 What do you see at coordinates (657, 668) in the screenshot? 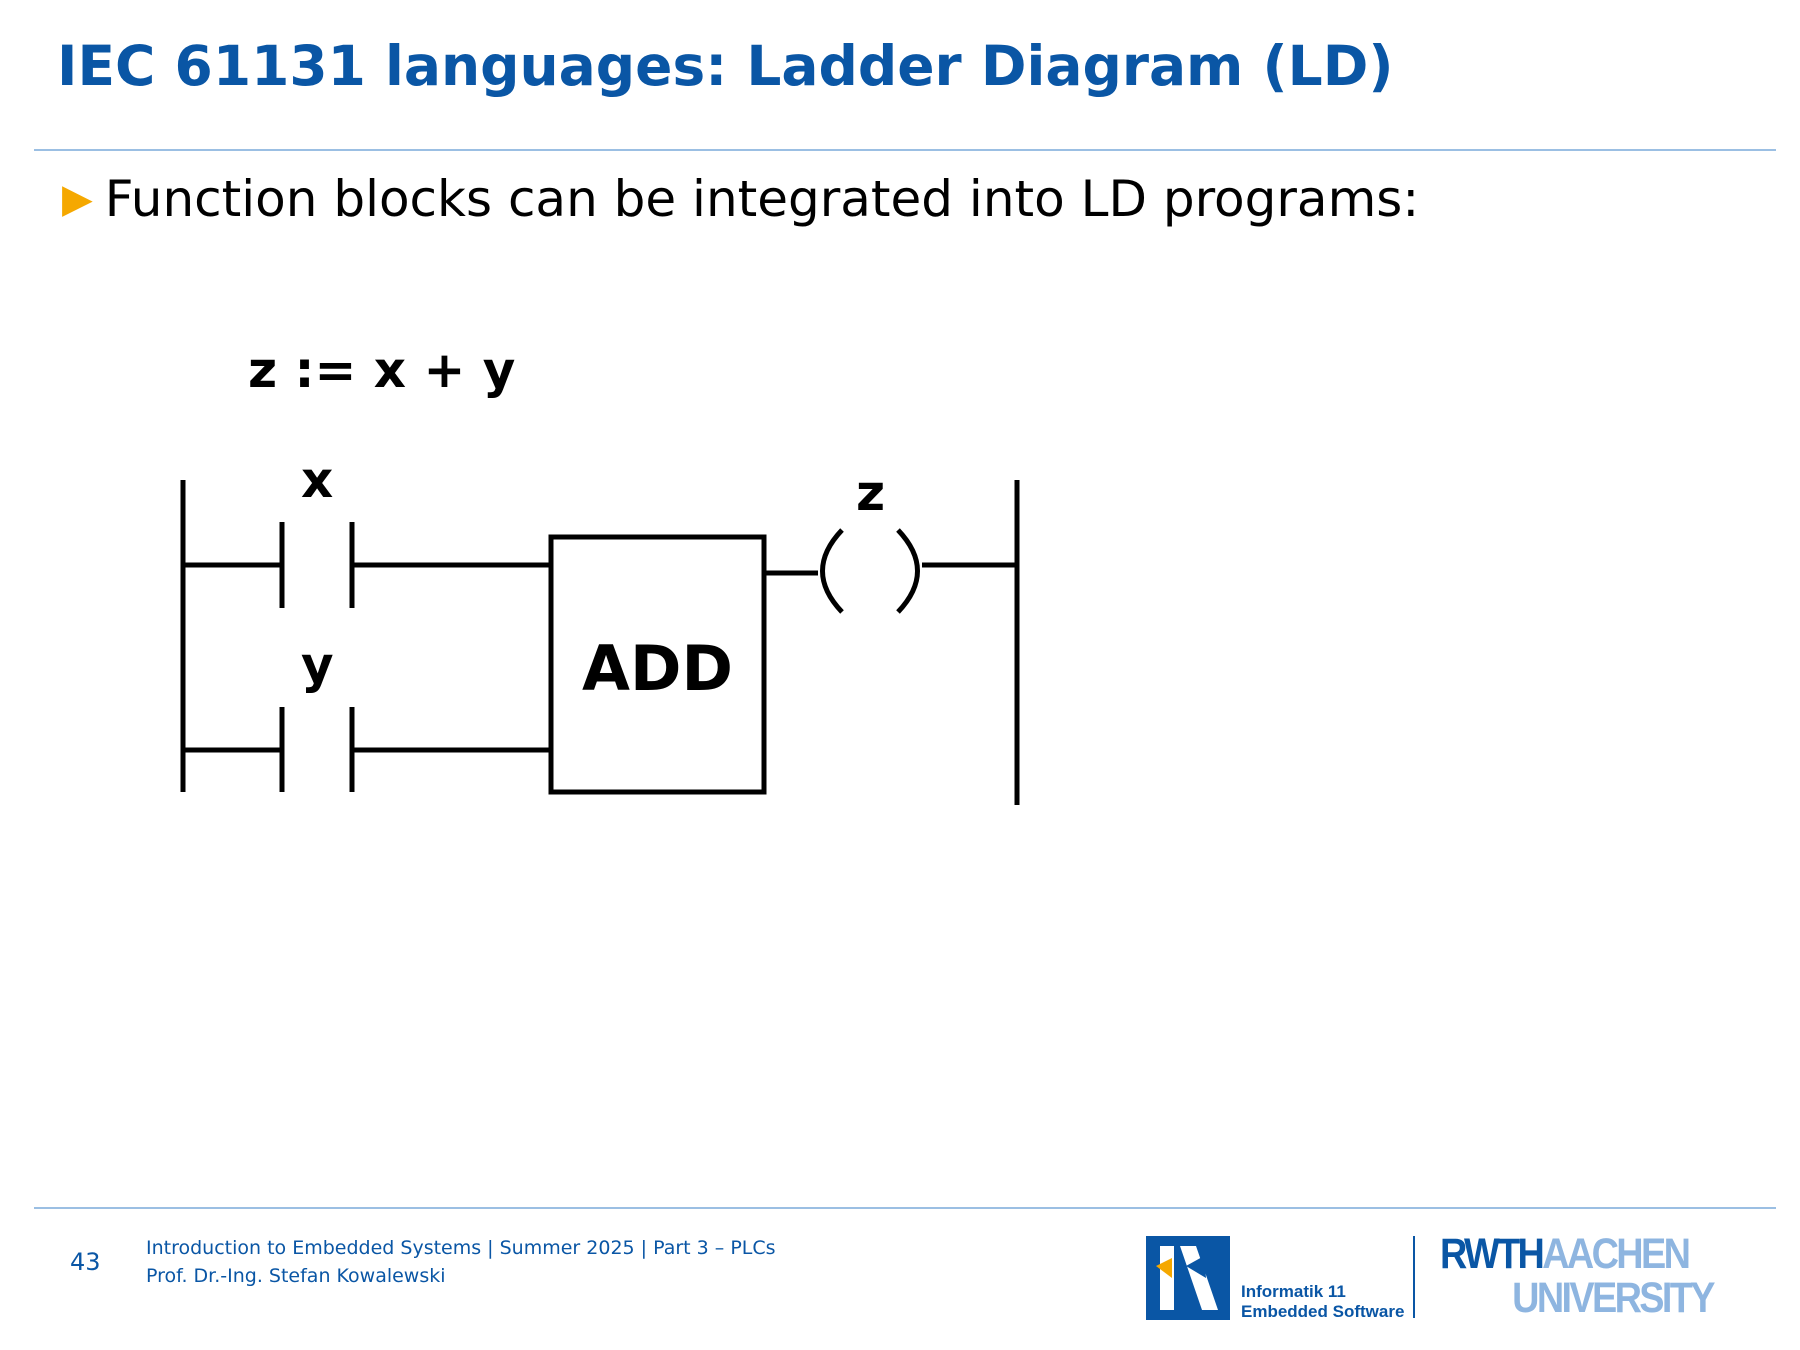
I see `add-block-label: ADD` at bounding box center [657, 668].